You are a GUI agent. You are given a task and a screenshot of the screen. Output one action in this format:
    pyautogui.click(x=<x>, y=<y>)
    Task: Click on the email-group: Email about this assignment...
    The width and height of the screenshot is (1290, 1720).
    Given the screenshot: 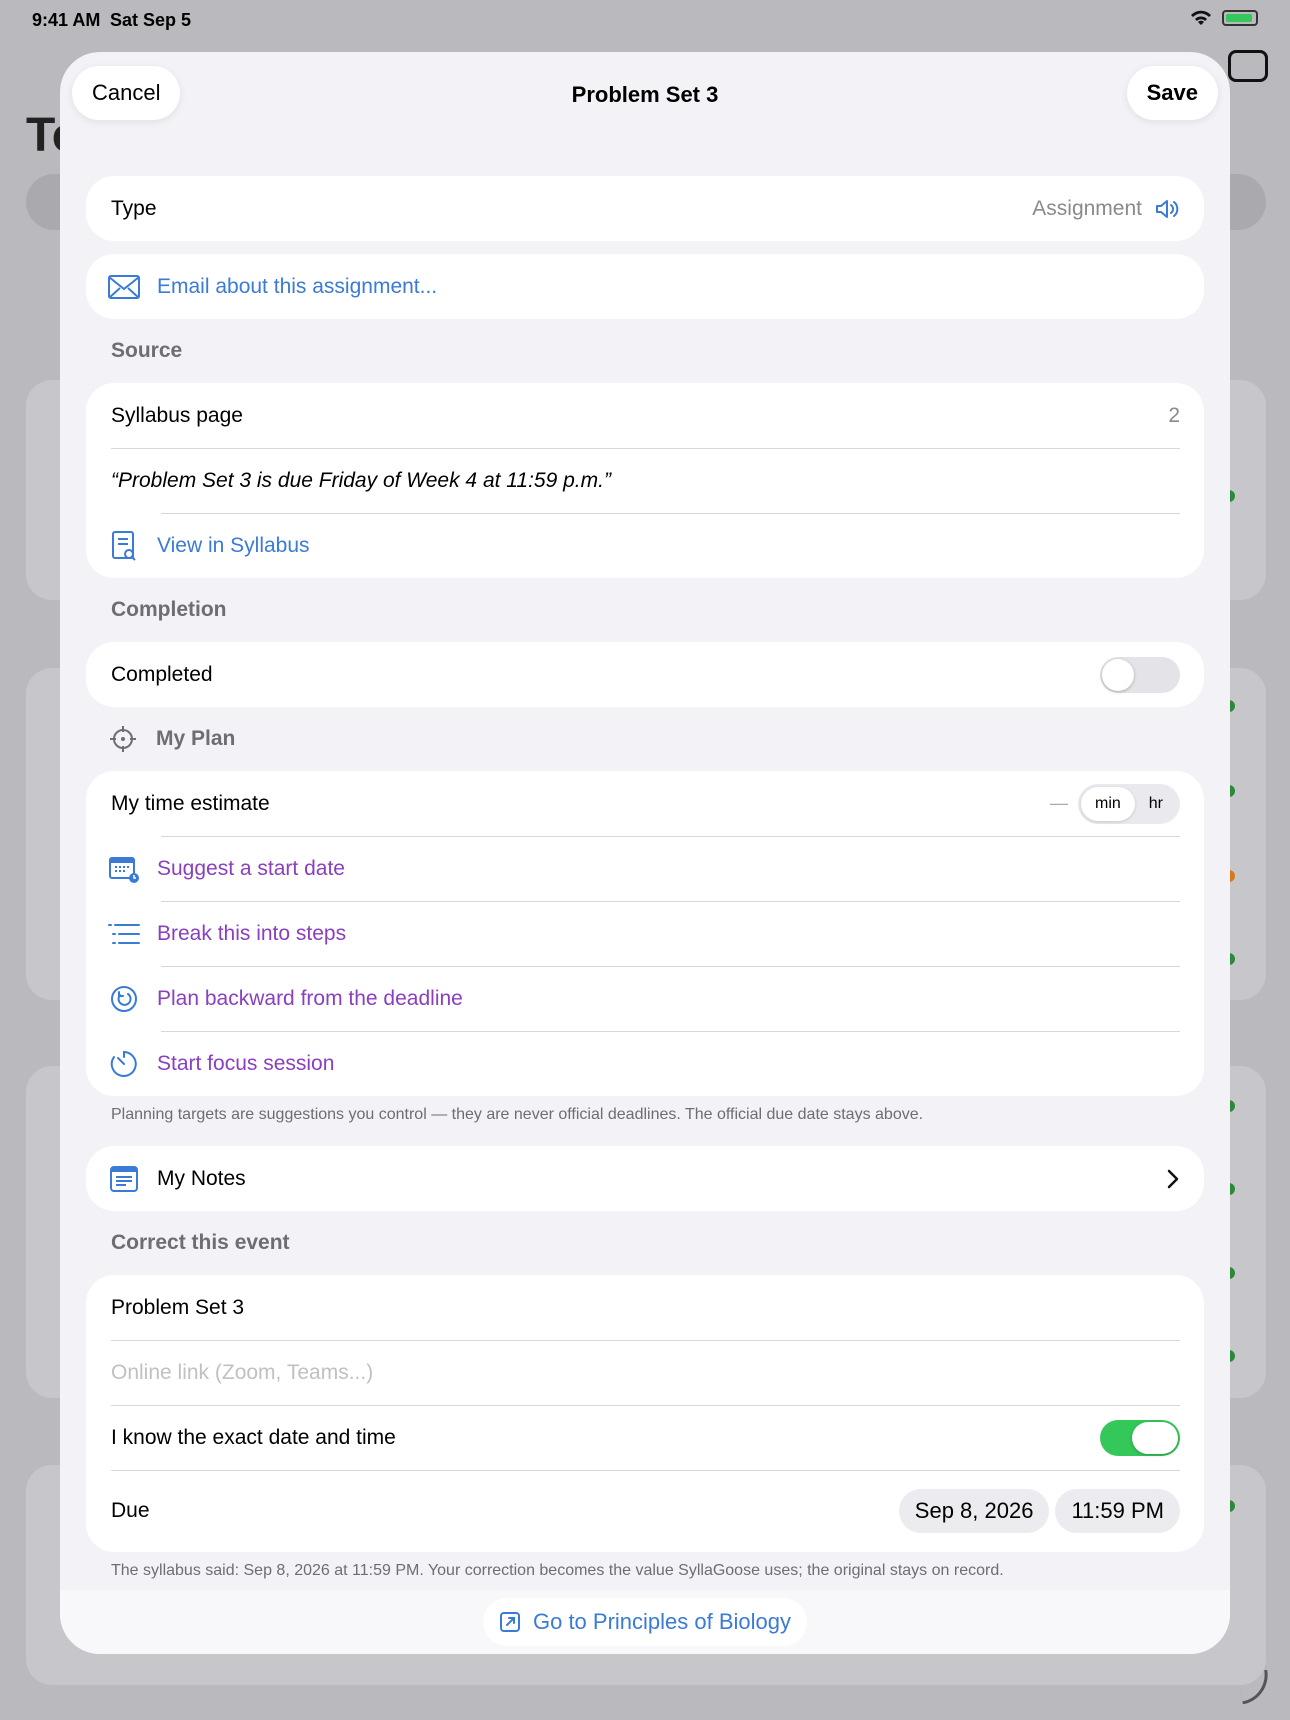 What is the action you would take?
    pyautogui.click(x=645, y=286)
    